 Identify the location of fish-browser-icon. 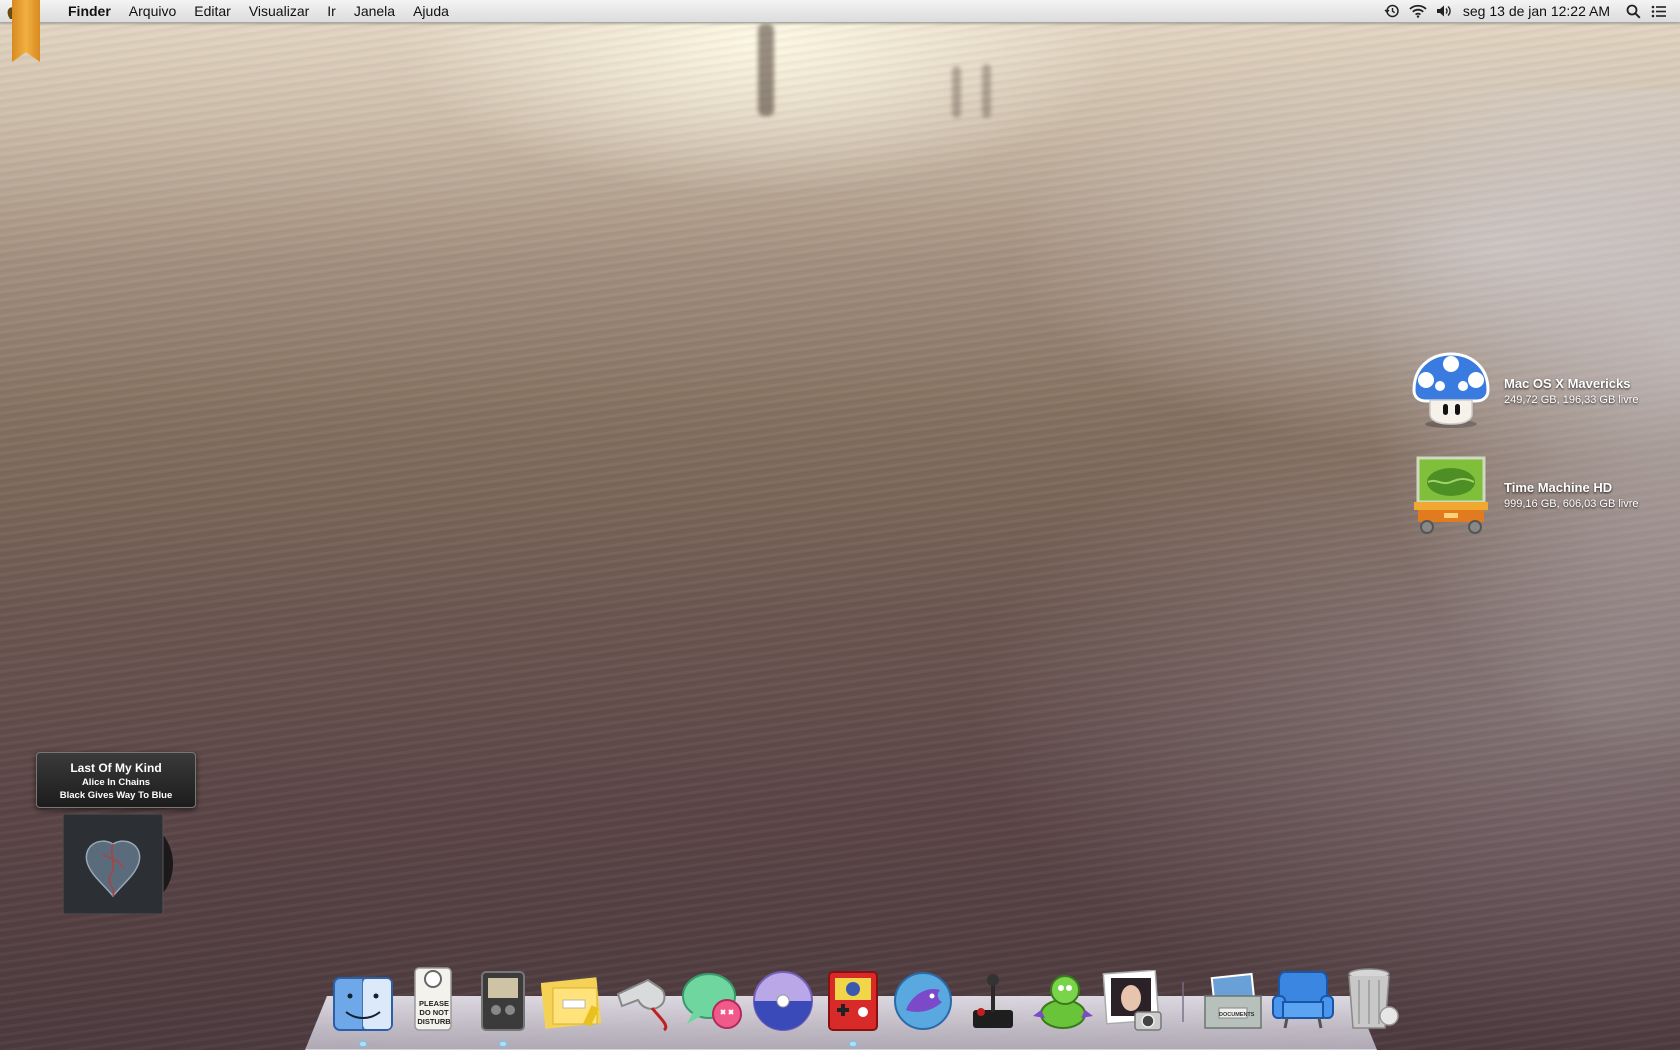
(923, 1001).